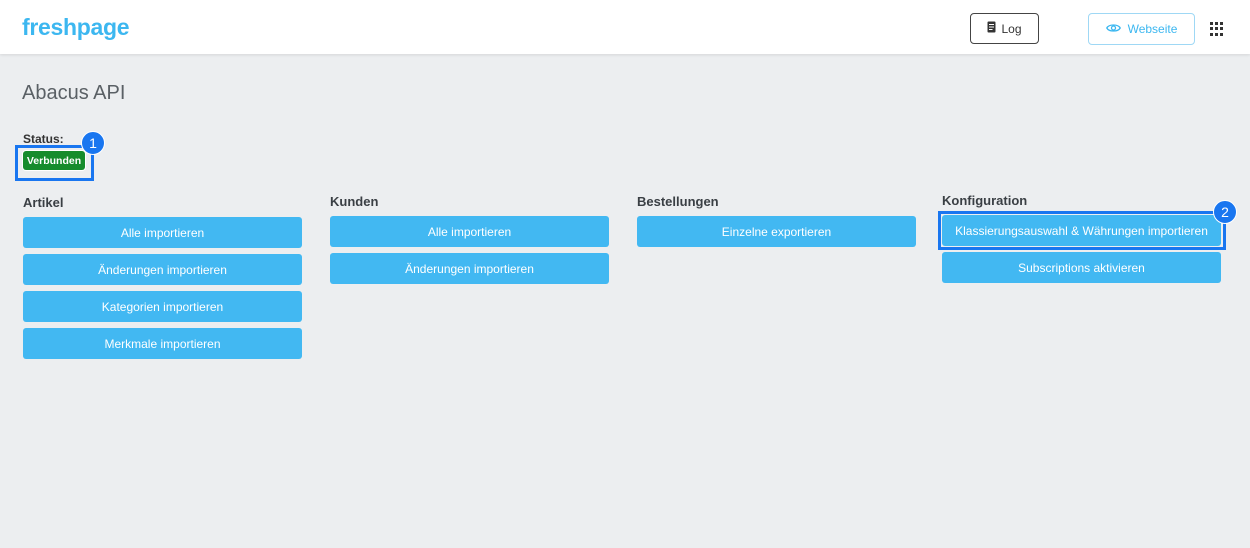  Describe the element at coordinates (678, 201) in the screenshot. I see `bestellungen-heading: Bestellungen` at that location.